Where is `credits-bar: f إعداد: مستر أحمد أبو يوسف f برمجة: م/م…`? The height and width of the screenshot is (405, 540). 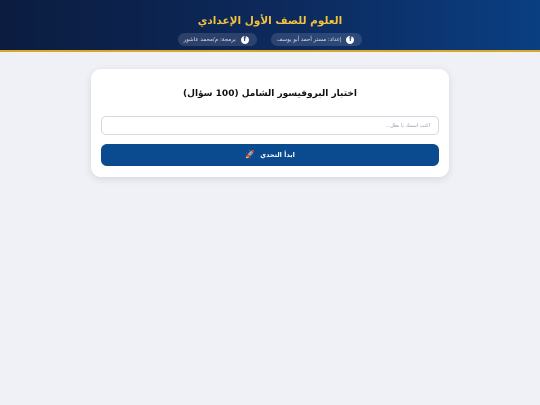 credits-bar: f إعداد: مستر أحمد أبو يوسف f برمجة: م/م… is located at coordinates (270, 39).